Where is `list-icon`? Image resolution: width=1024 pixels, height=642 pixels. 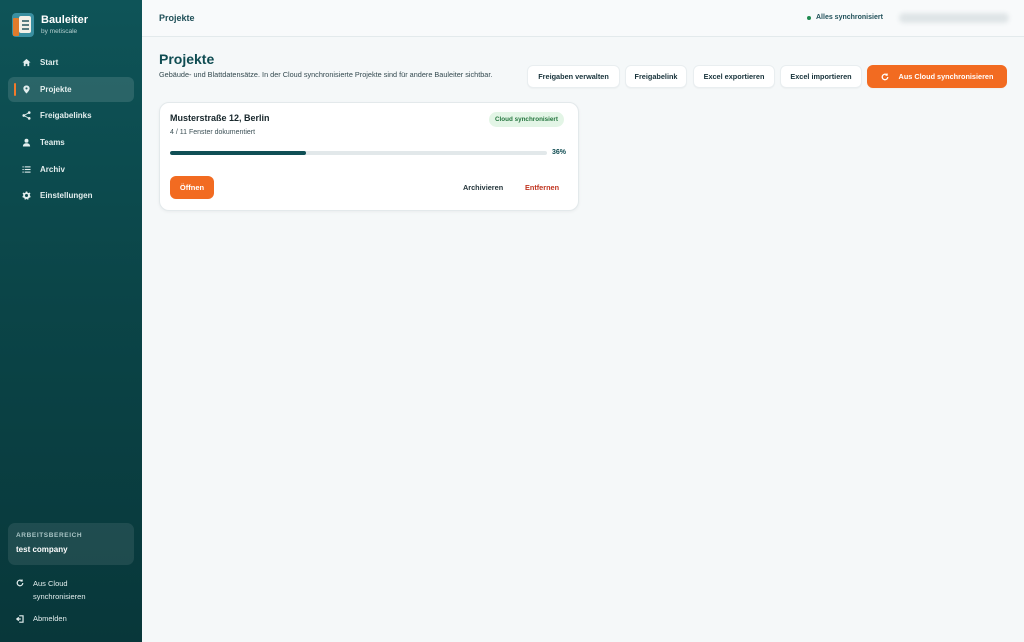
list-icon is located at coordinates (26, 169).